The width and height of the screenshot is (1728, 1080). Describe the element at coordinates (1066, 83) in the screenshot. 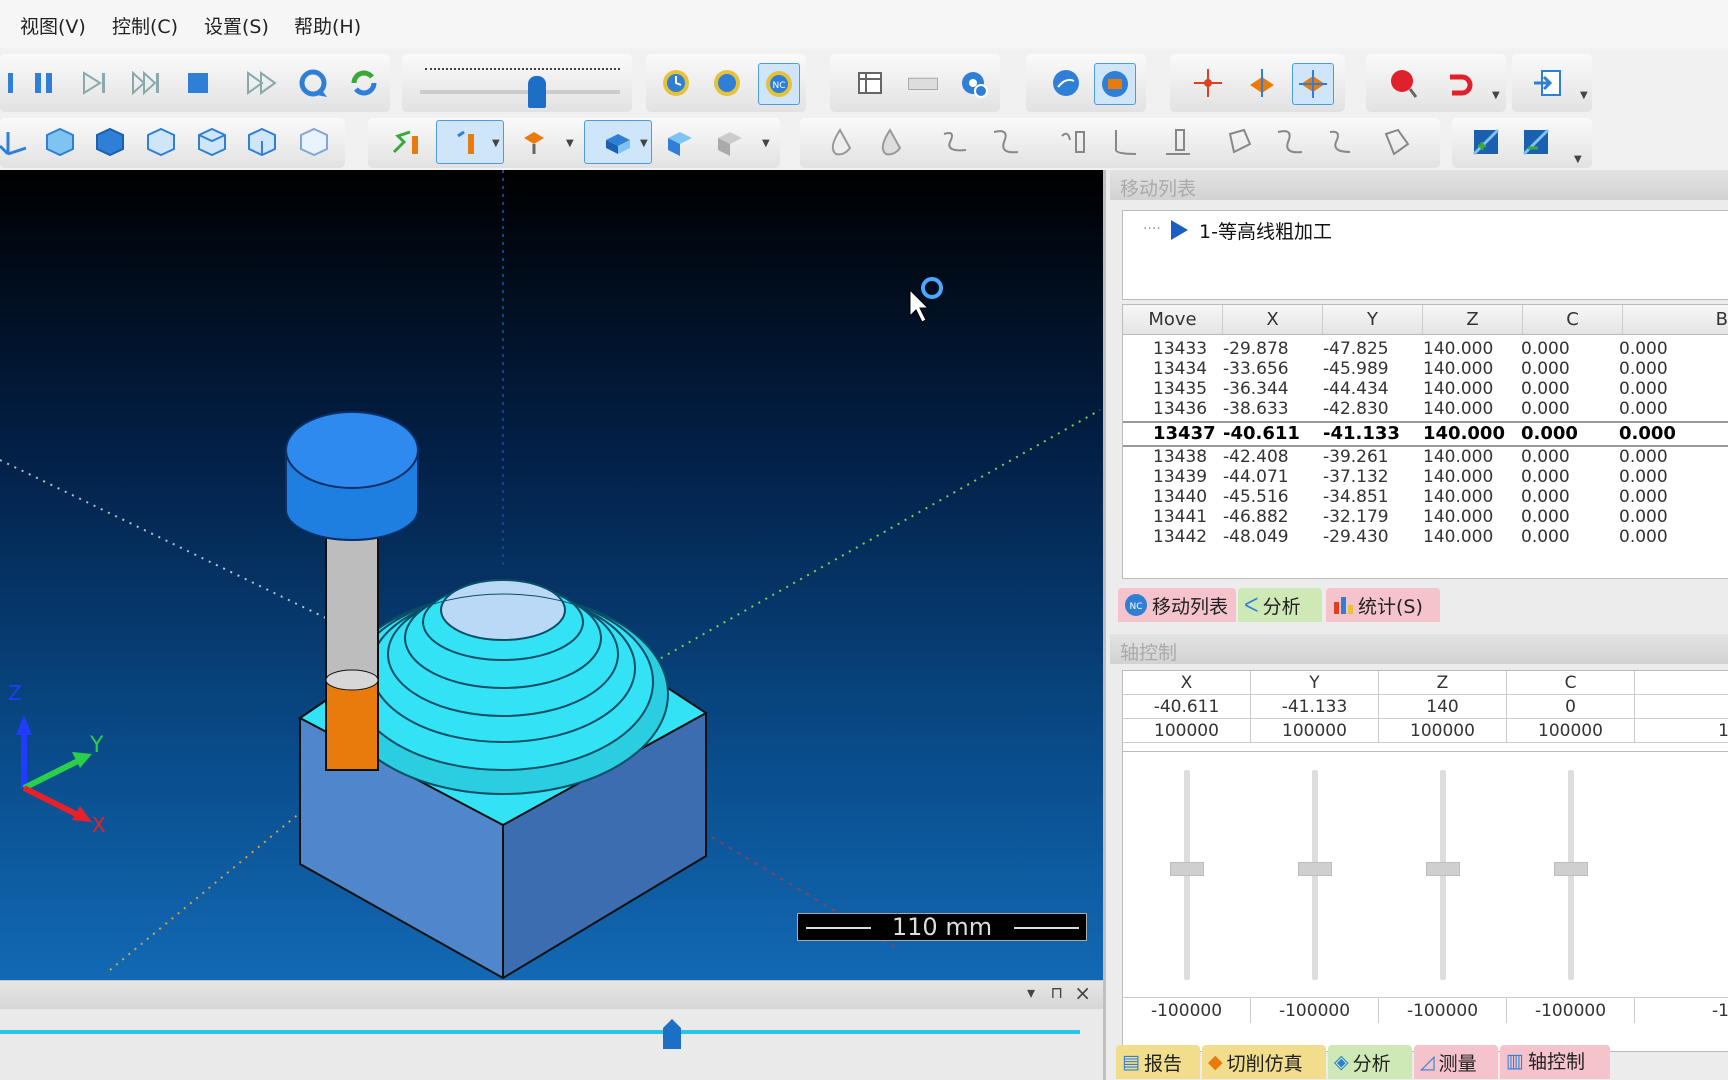

I see `sphere-icon` at that location.